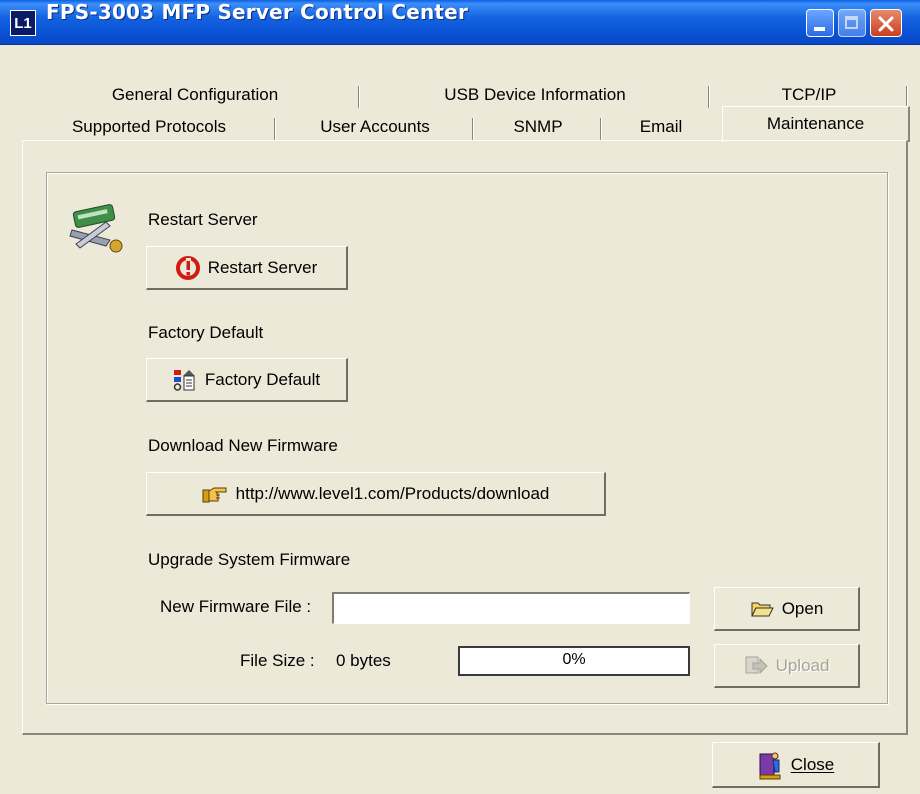 Image resolution: width=920 pixels, height=794 pixels. What do you see at coordinates (852, 23) in the screenshot?
I see `maximize-button` at bounding box center [852, 23].